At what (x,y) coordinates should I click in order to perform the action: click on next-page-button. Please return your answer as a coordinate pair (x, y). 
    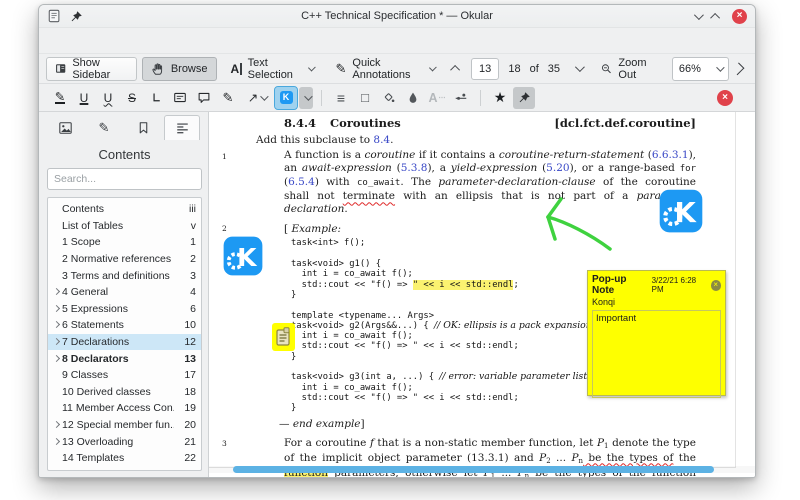
    Looking at the image, I should click on (578, 69).